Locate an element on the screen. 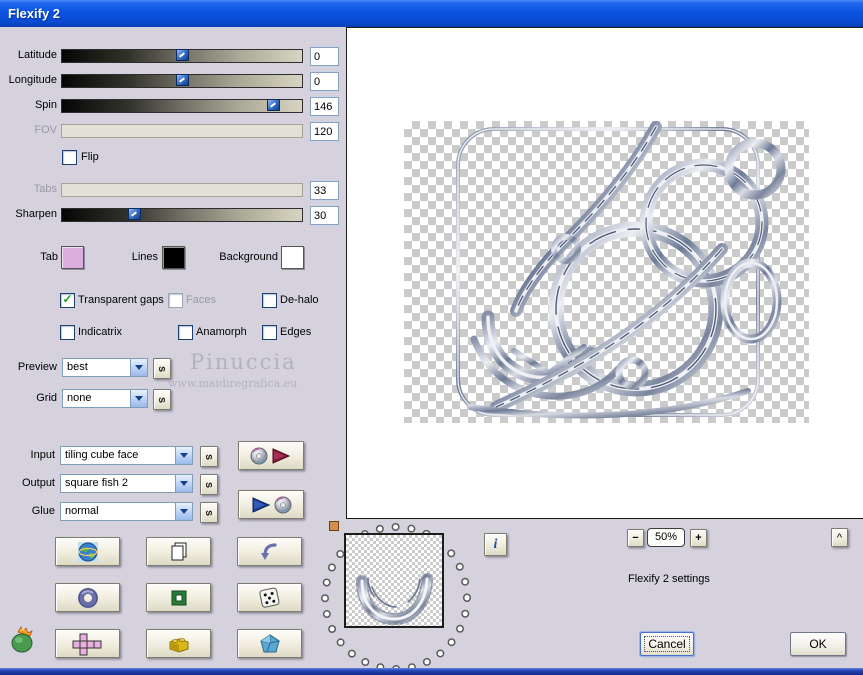 This screenshot has width=863, height=675. zoom-out-button: − is located at coordinates (635, 538).